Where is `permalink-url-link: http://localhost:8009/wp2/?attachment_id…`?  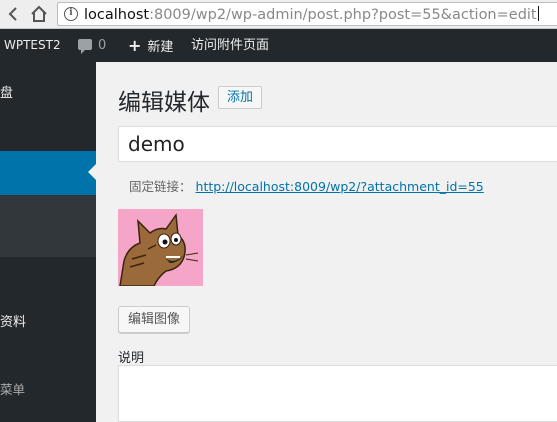 permalink-url-link: http://localhost:8009/wp2/?attachment_id… is located at coordinates (340, 186).